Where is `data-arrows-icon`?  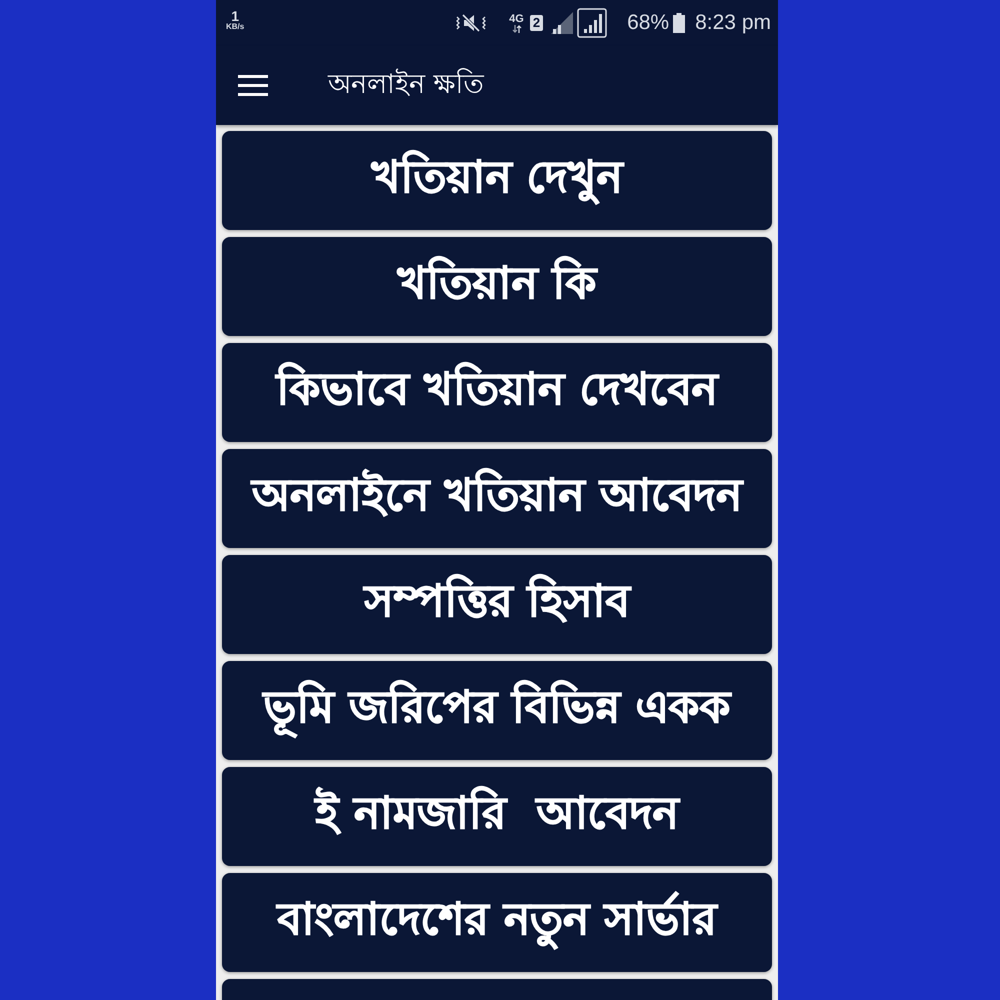
data-arrows-icon is located at coordinates (517, 28).